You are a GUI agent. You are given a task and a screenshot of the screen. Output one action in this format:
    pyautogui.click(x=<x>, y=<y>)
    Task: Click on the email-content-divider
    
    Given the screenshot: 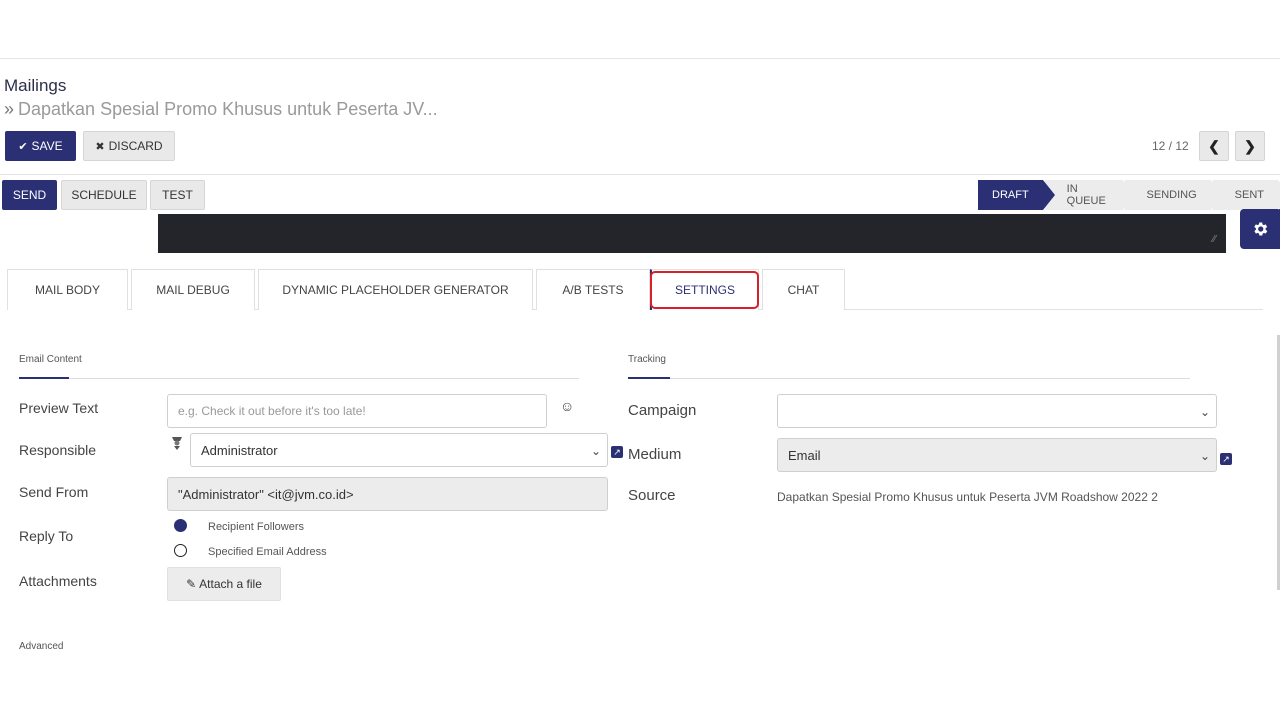 What is the action you would take?
    pyautogui.click(x=299, y=378)
    